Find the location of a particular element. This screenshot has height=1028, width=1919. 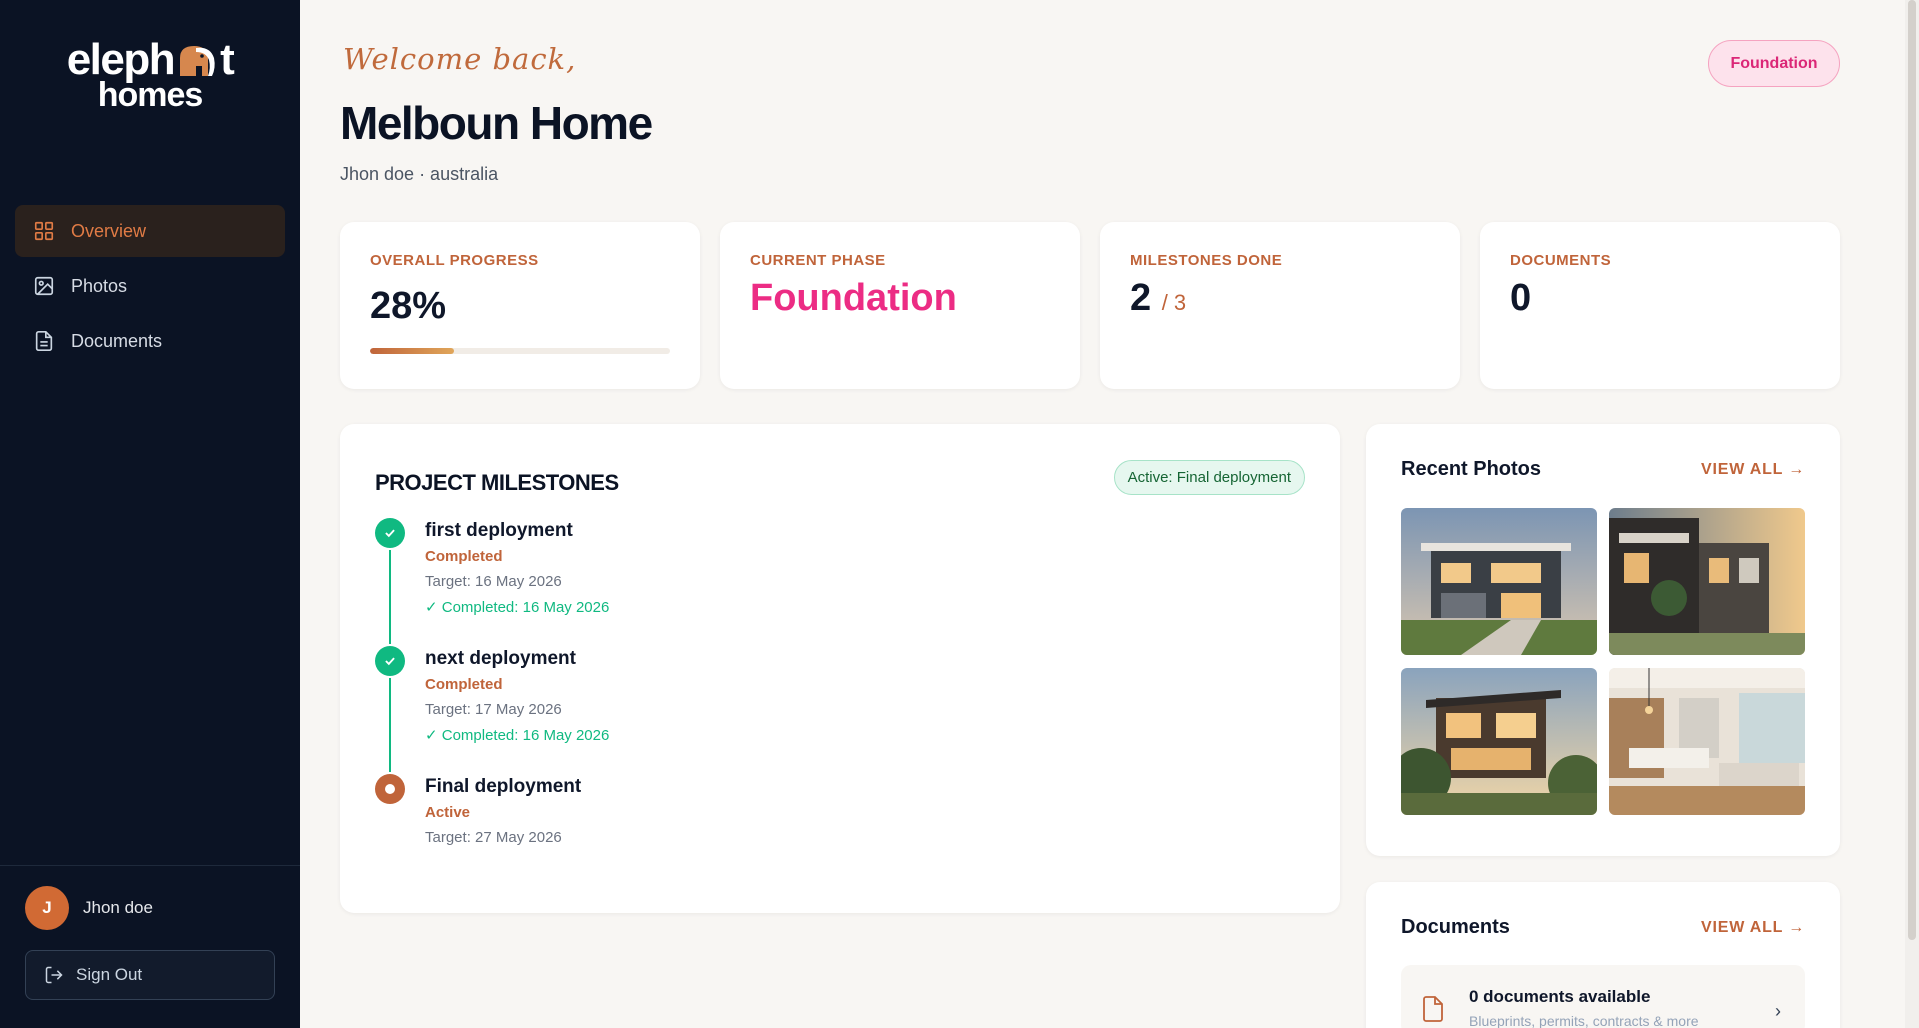

document-icon is located at coordinates (44, 341).